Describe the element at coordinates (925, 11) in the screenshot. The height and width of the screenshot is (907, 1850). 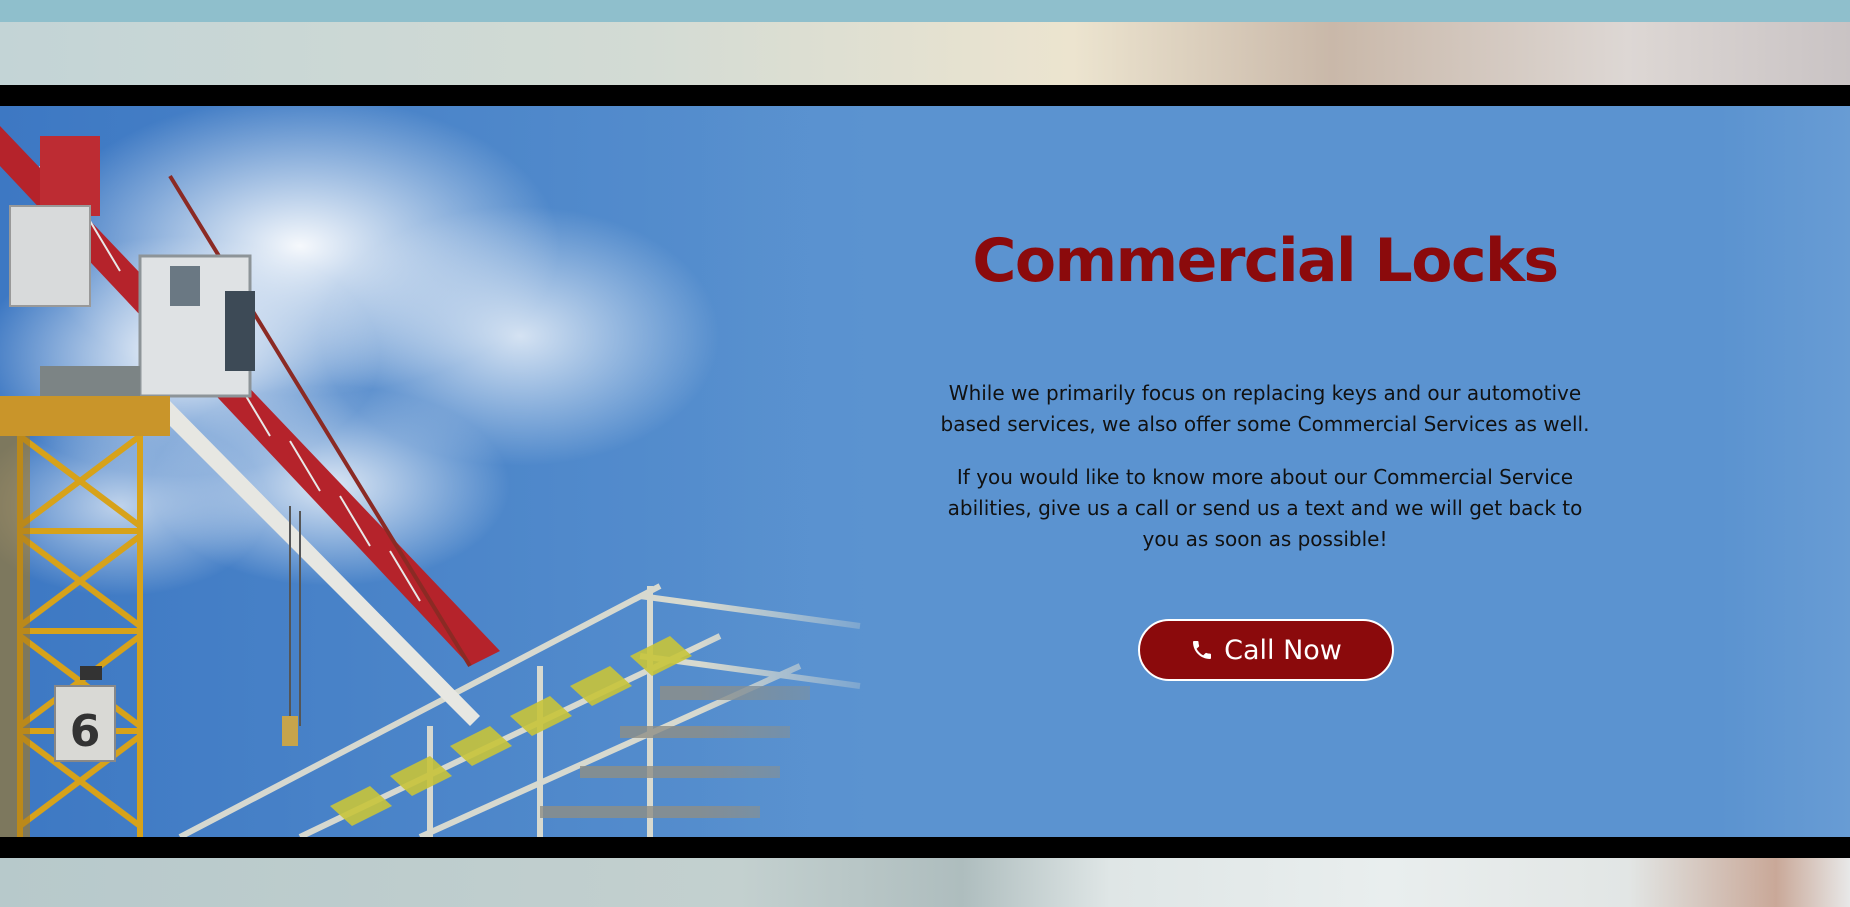
I see `top-strip` at that location.